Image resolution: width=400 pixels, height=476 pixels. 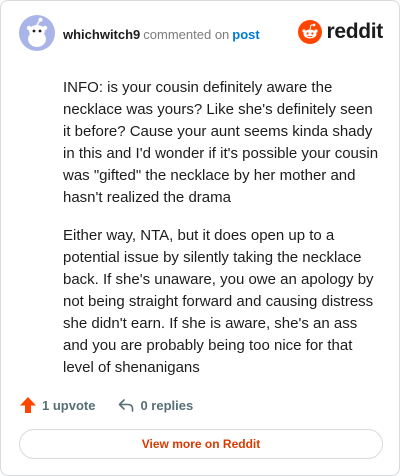 I want to click on reply-count: 0 replies, so click(x=167, y=405).